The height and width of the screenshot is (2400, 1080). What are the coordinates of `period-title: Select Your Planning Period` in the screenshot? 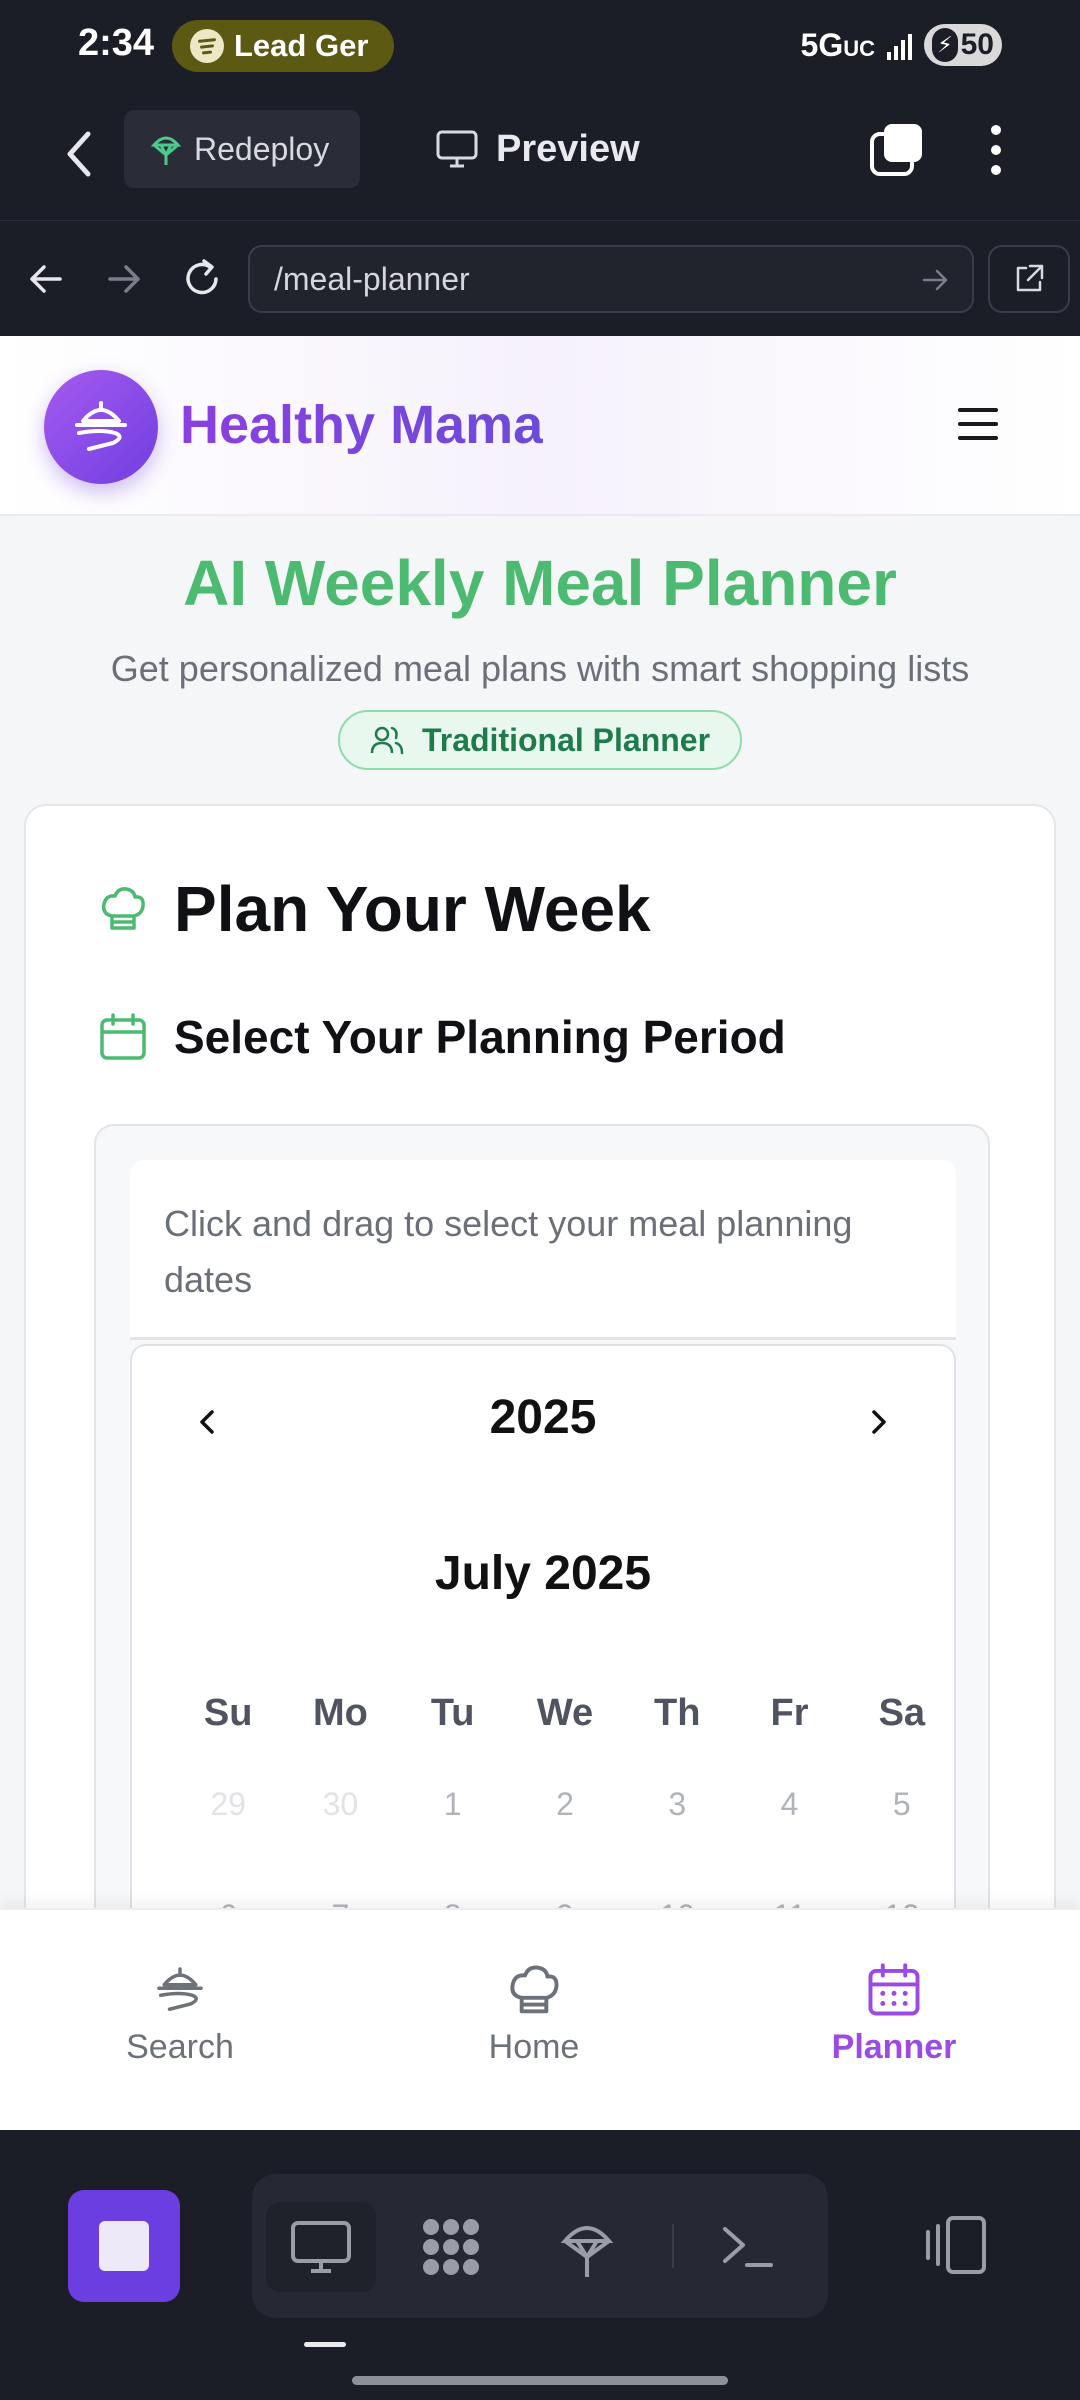 It's located at (480, 1037).